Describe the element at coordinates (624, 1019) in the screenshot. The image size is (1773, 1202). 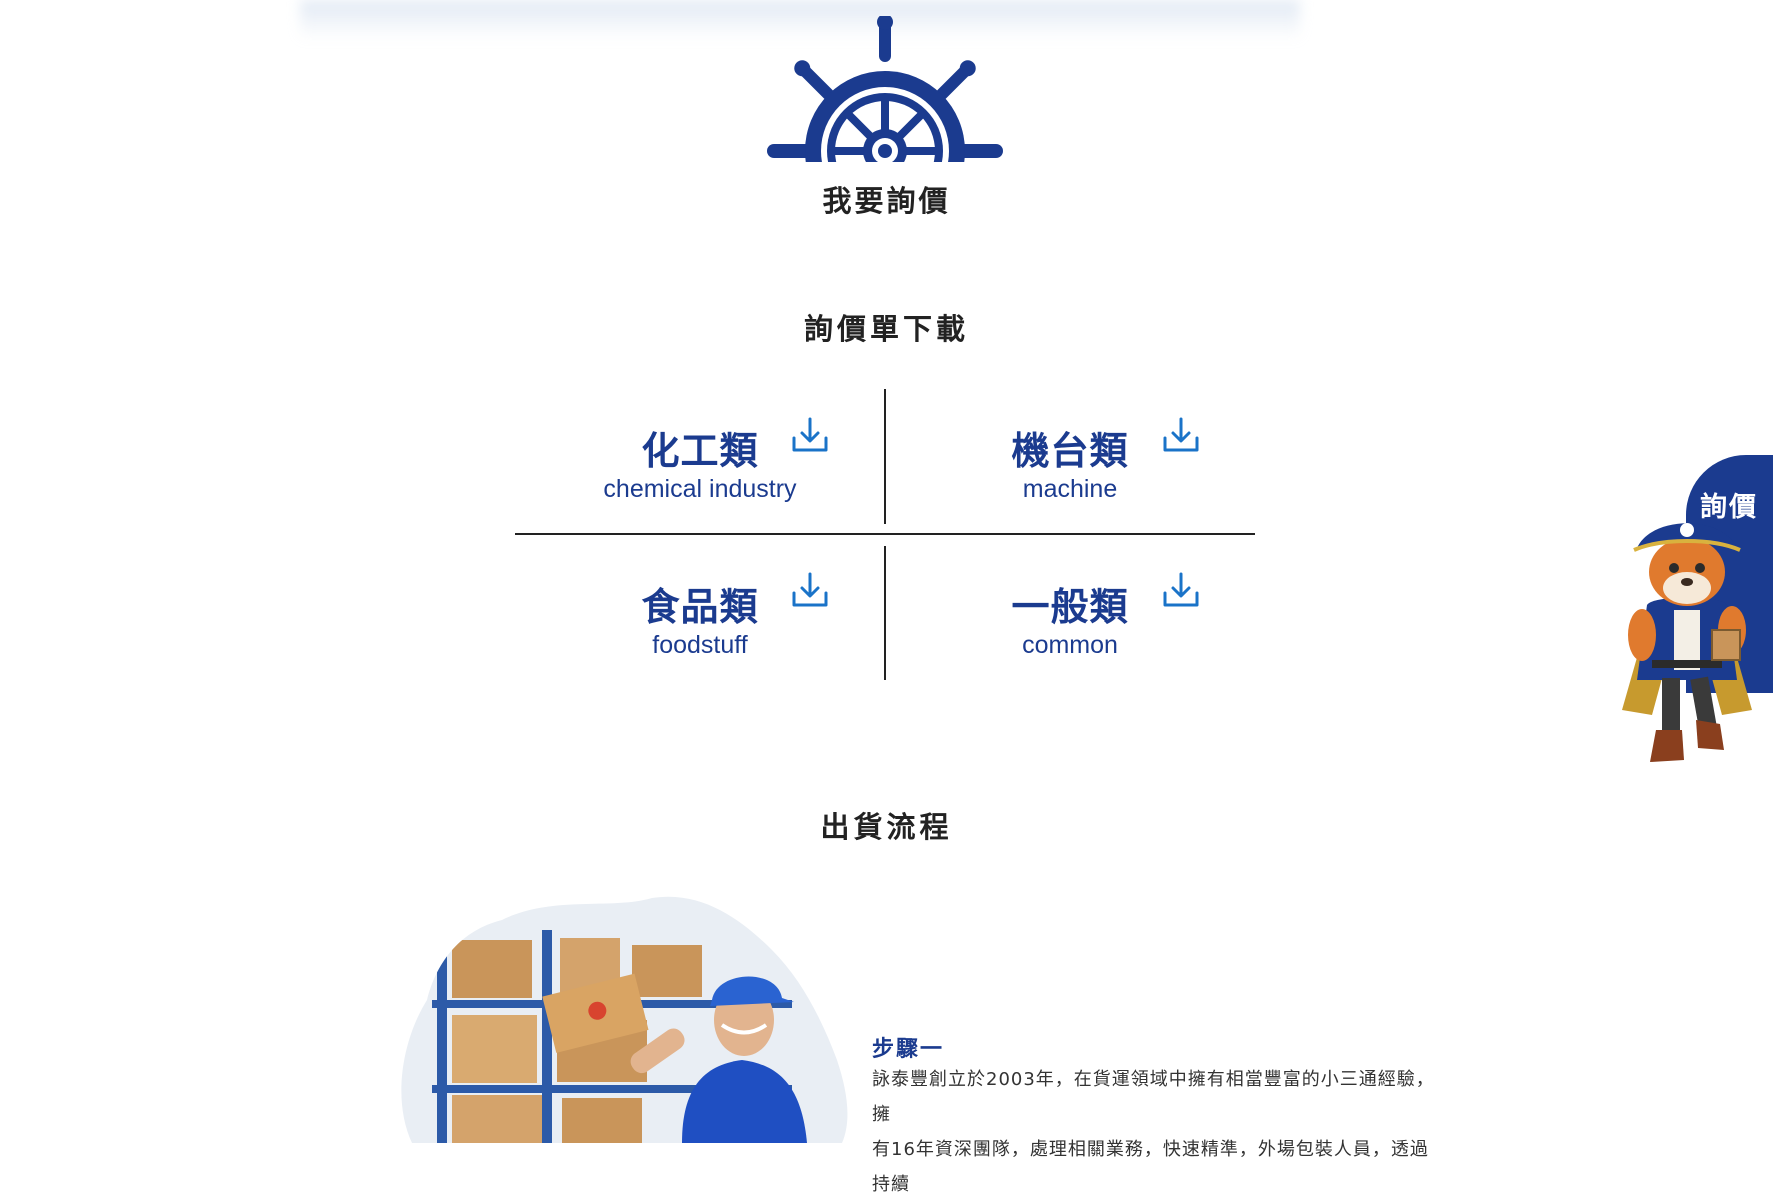
I see `warehouse-worker-image` at that location.